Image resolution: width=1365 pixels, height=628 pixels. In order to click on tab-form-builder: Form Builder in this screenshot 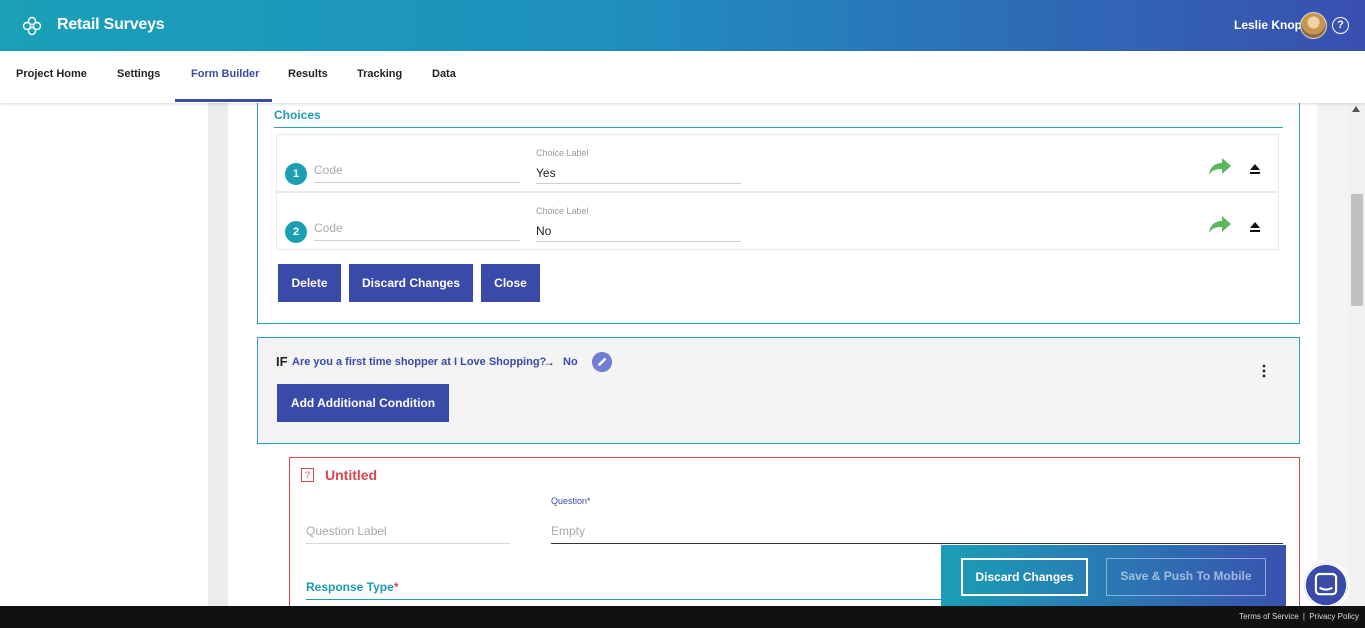, I will do `click(225, 74)`.